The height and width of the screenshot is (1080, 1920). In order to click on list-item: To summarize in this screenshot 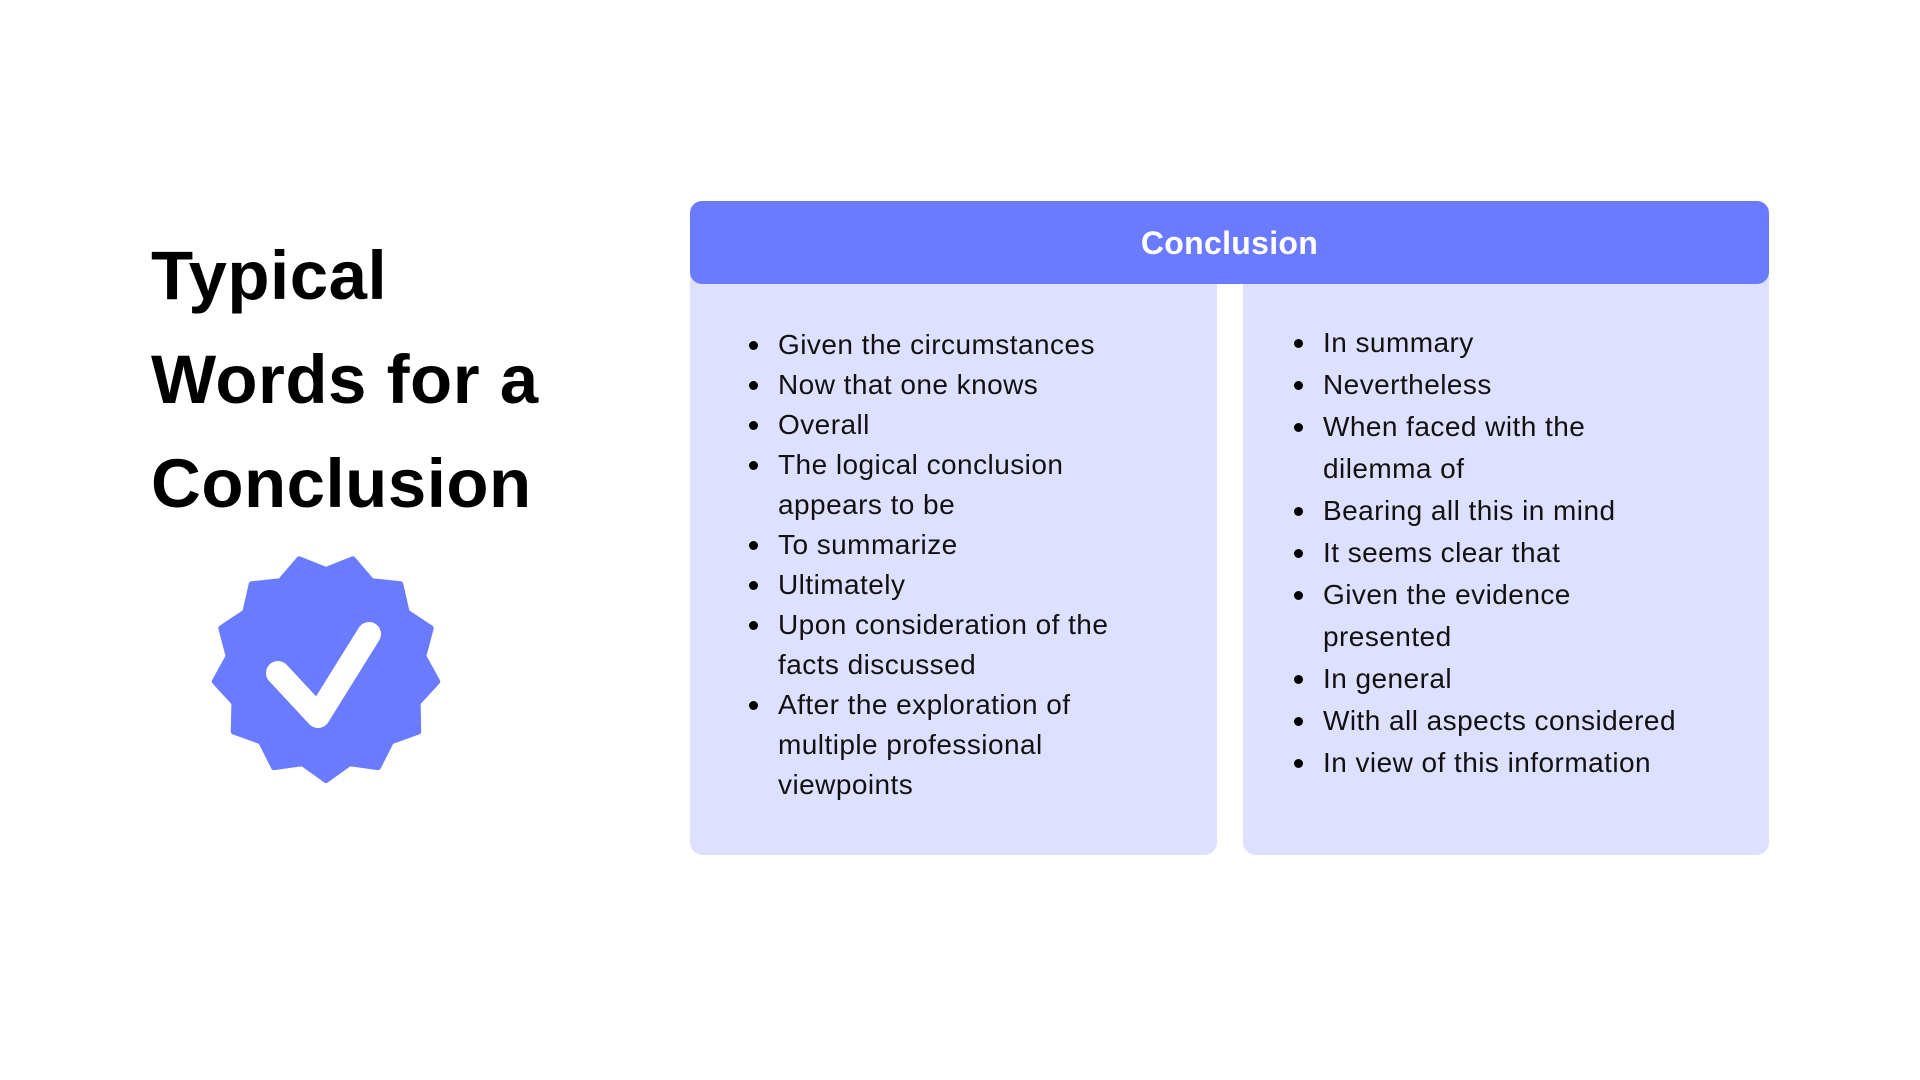, I will do `click(973, 545)`.